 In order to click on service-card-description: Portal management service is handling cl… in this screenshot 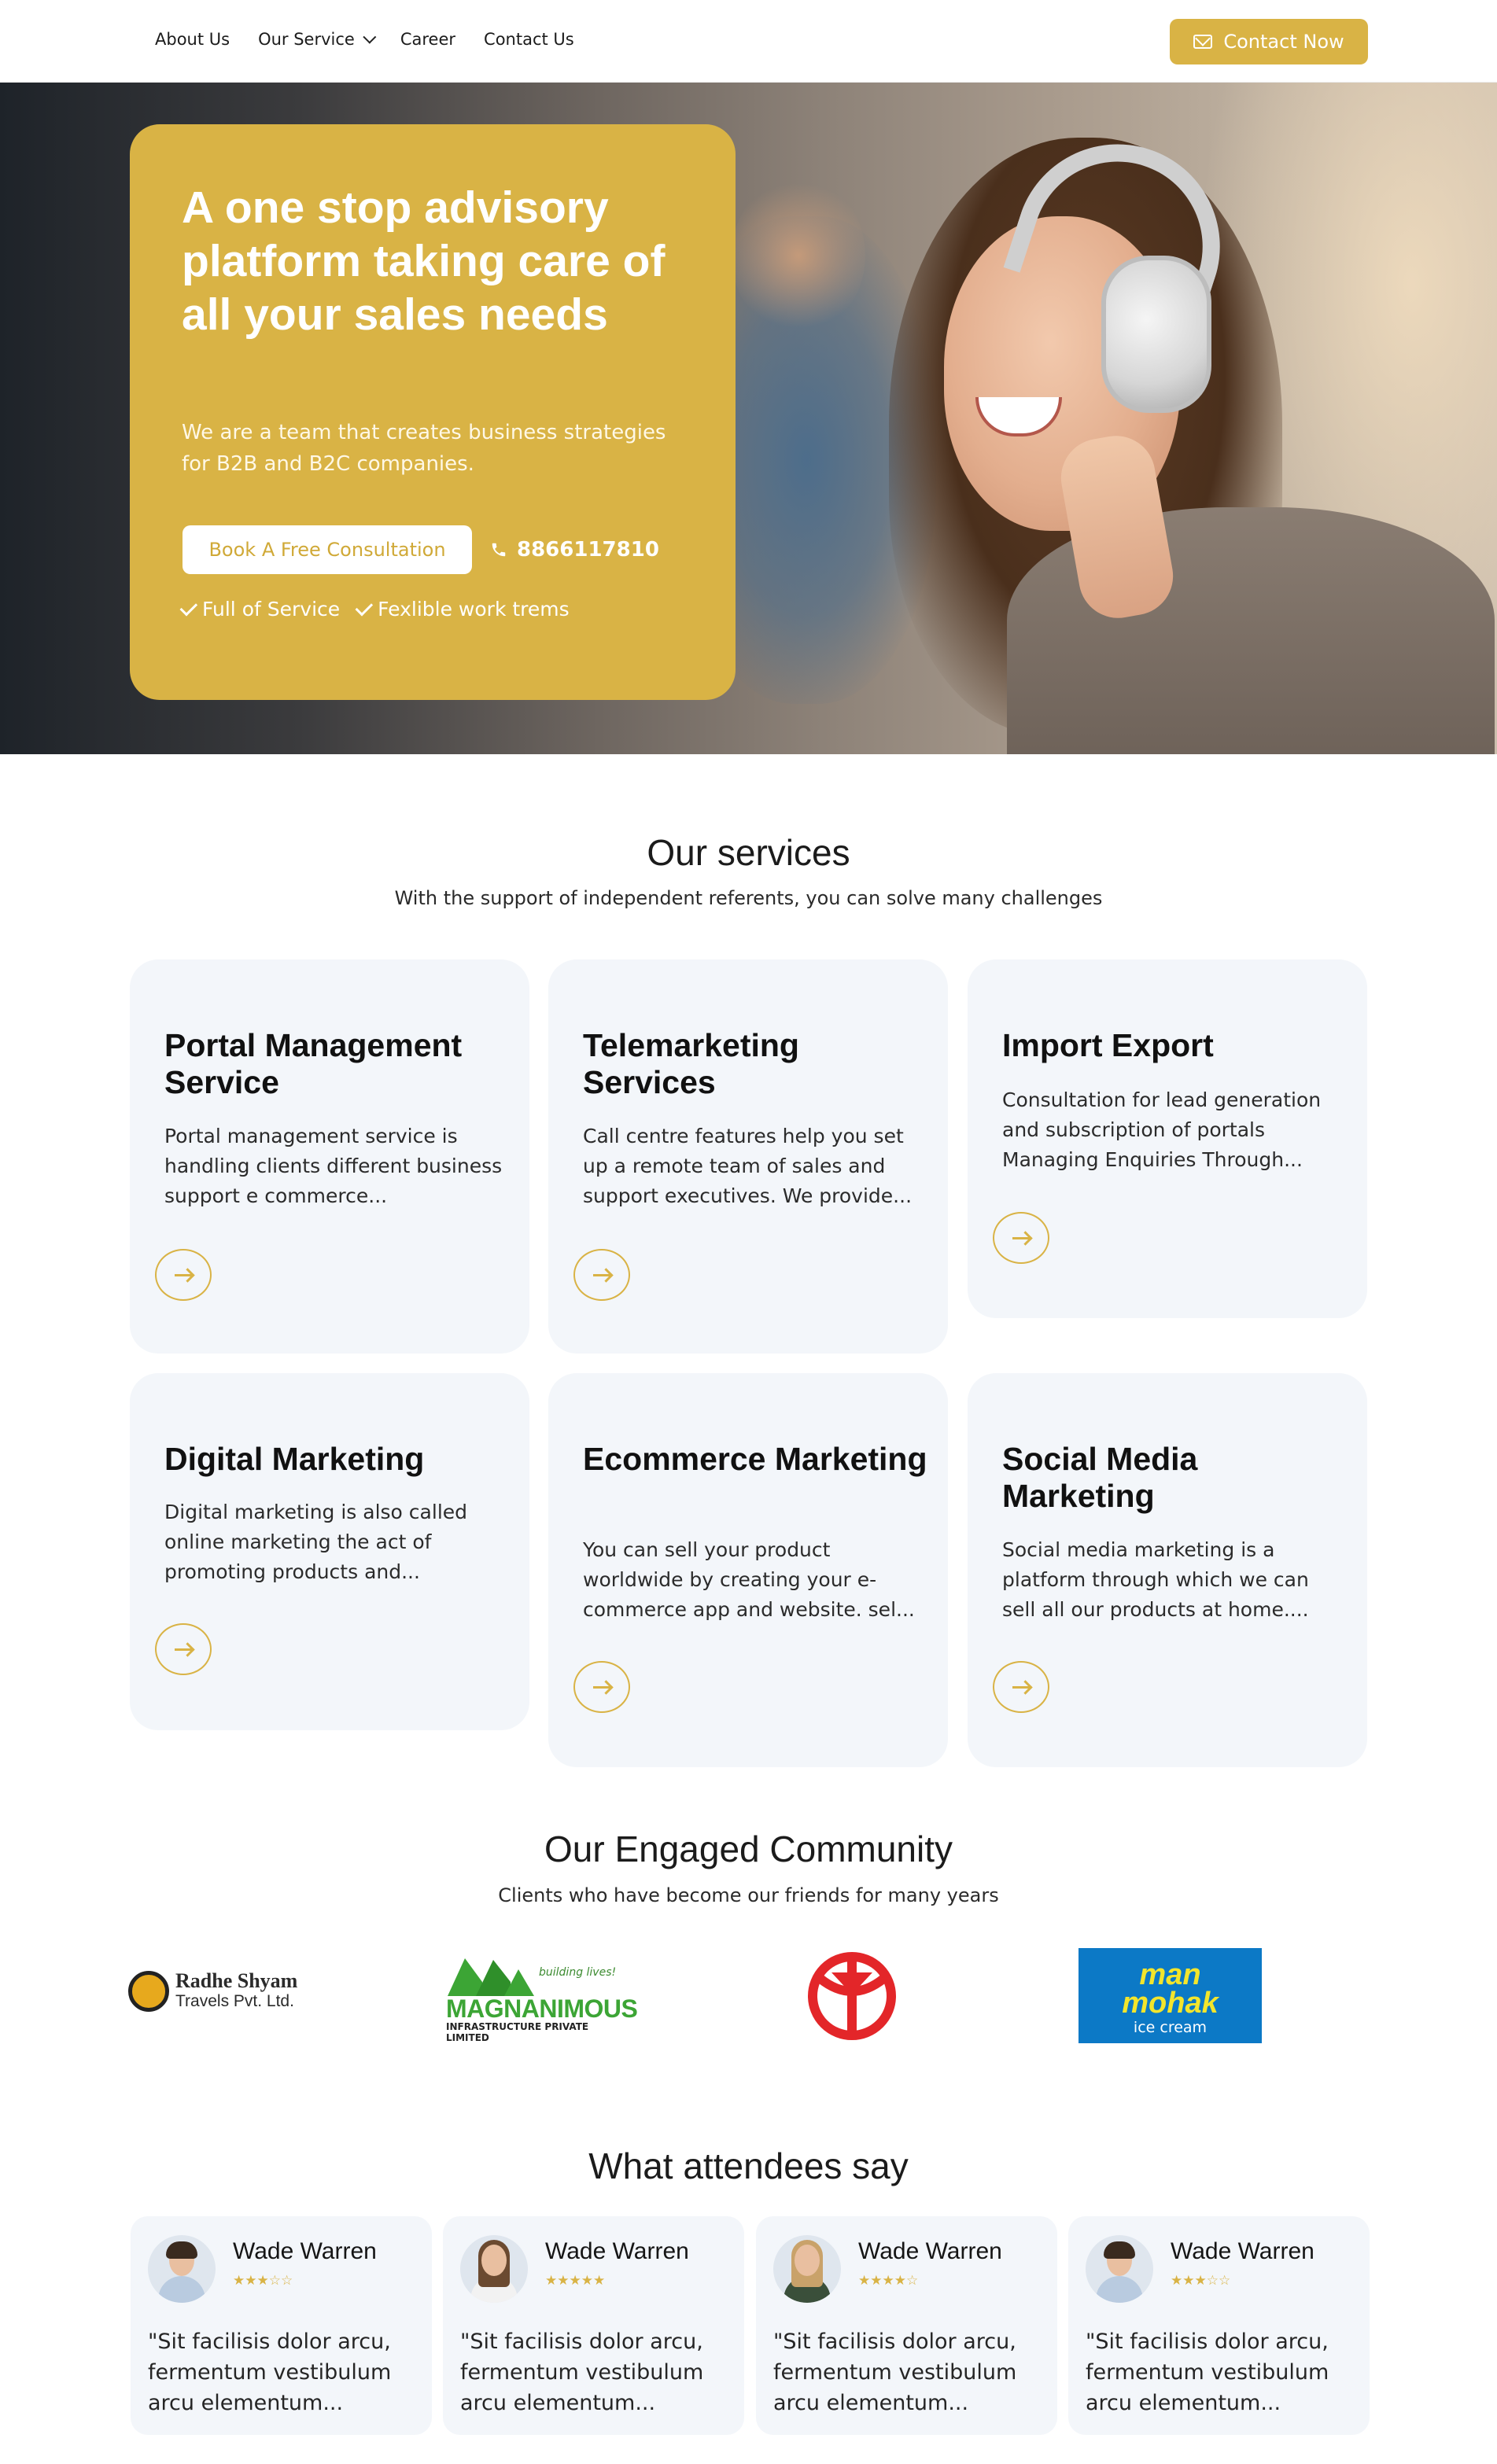, I will do `click(333, 1166)`.